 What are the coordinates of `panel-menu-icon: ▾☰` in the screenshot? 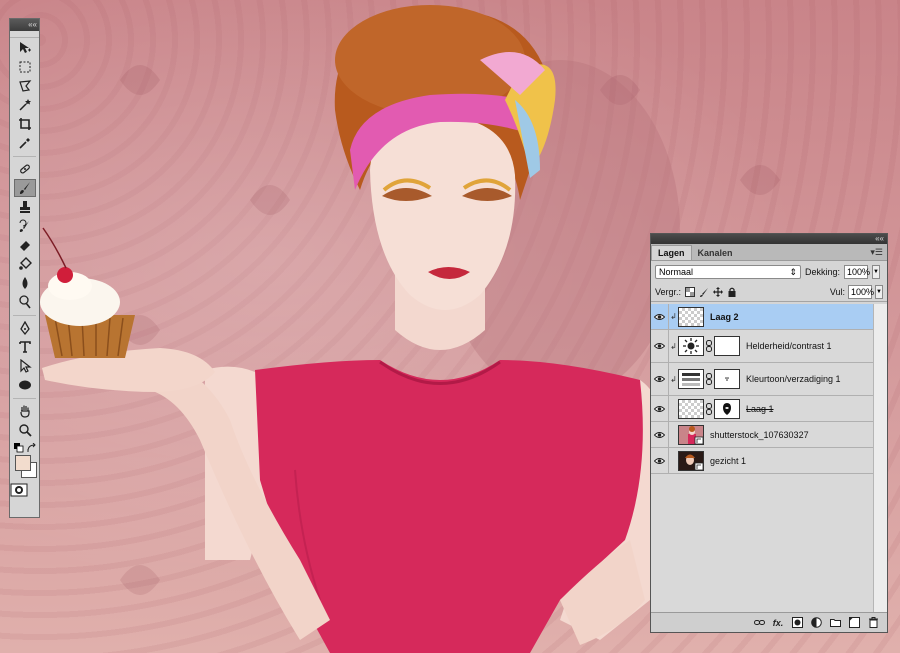 It's located at (876, 252).